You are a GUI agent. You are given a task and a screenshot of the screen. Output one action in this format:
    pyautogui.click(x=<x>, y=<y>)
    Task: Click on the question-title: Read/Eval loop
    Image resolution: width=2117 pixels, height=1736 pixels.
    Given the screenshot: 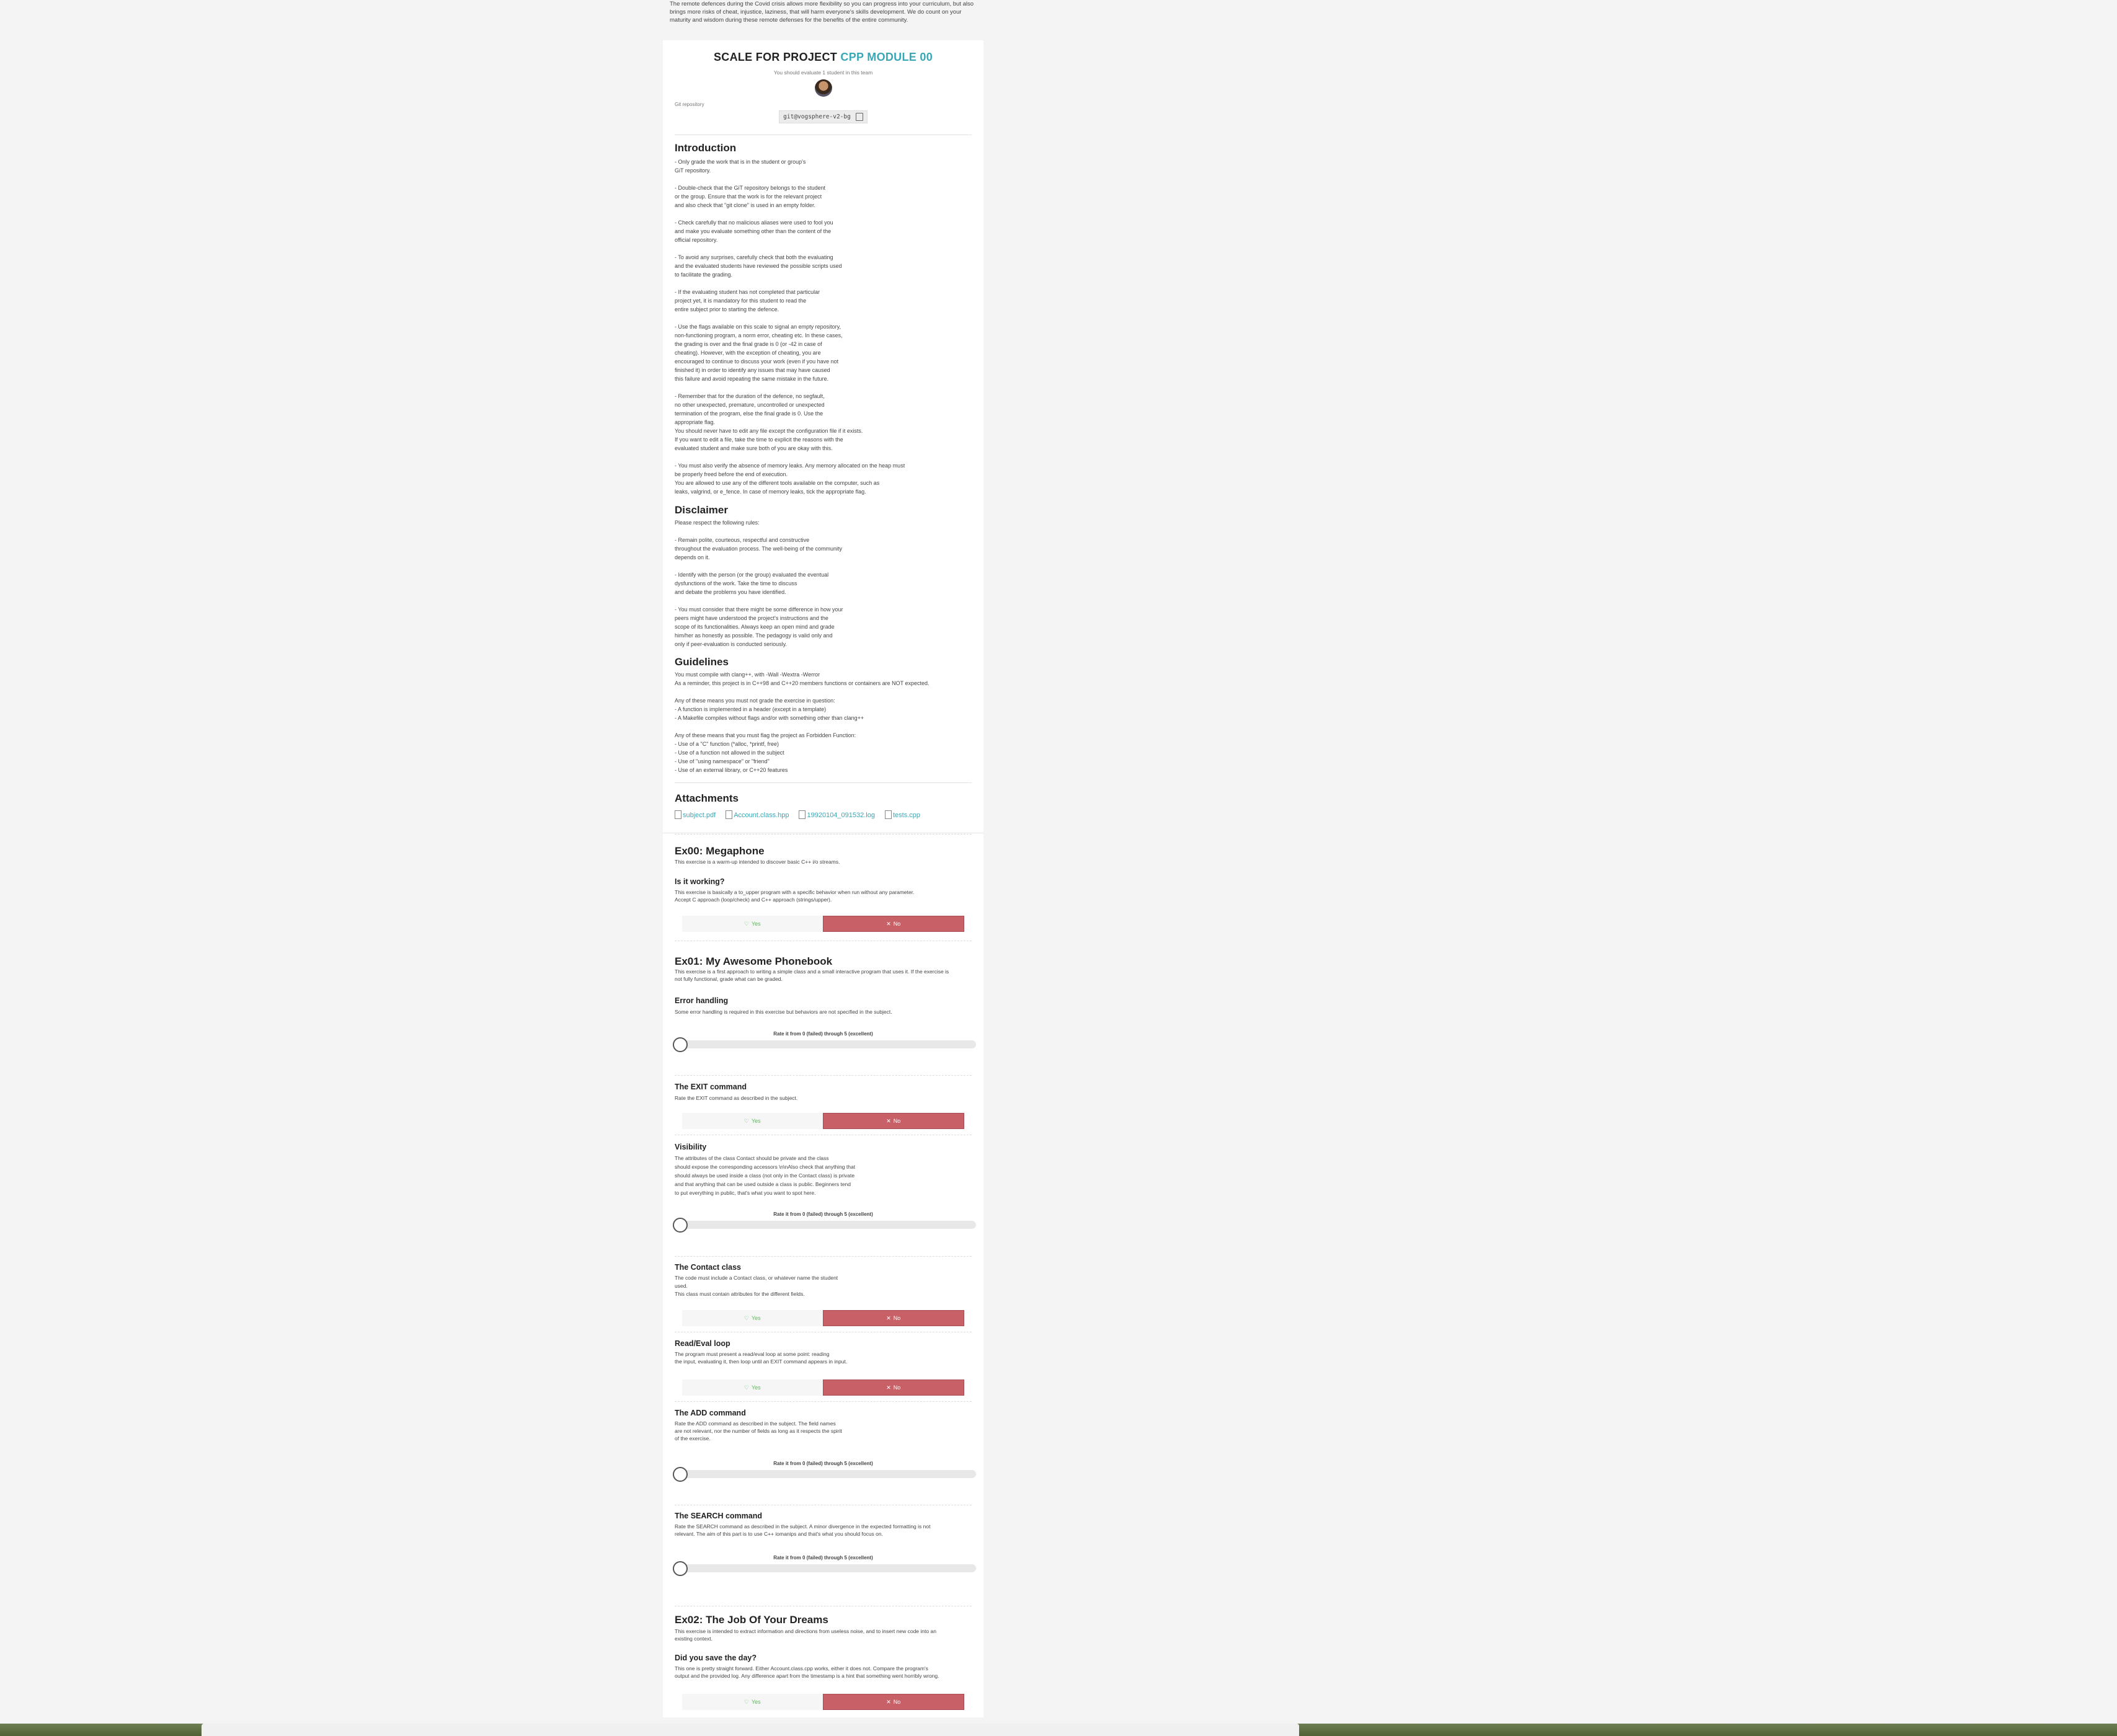 What is the action you would take?
    pyautogui.click(x=702, y=1343)
    